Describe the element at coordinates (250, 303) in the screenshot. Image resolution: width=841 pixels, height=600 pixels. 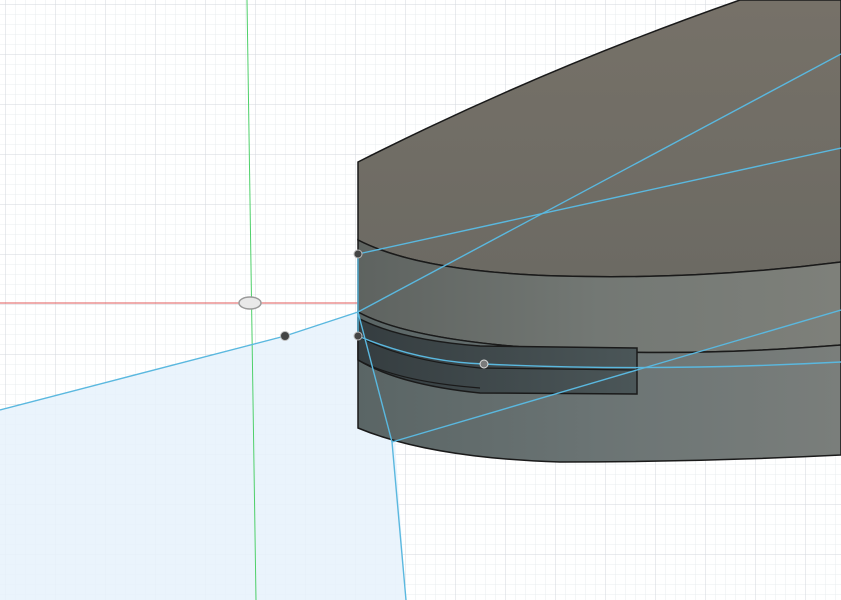
I see `origin-icon` at that location.